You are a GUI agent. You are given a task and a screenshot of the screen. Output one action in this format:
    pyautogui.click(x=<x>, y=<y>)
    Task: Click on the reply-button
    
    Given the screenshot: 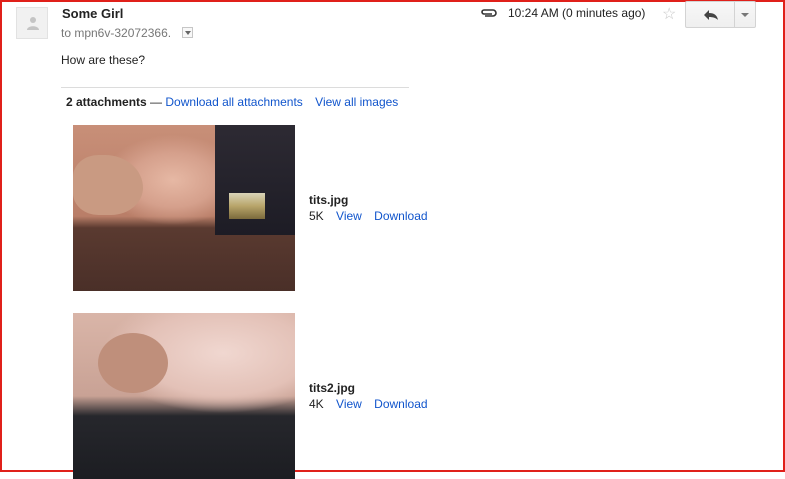 What is the action you would take?
    pyautogui.click(x=710, y=14)
    